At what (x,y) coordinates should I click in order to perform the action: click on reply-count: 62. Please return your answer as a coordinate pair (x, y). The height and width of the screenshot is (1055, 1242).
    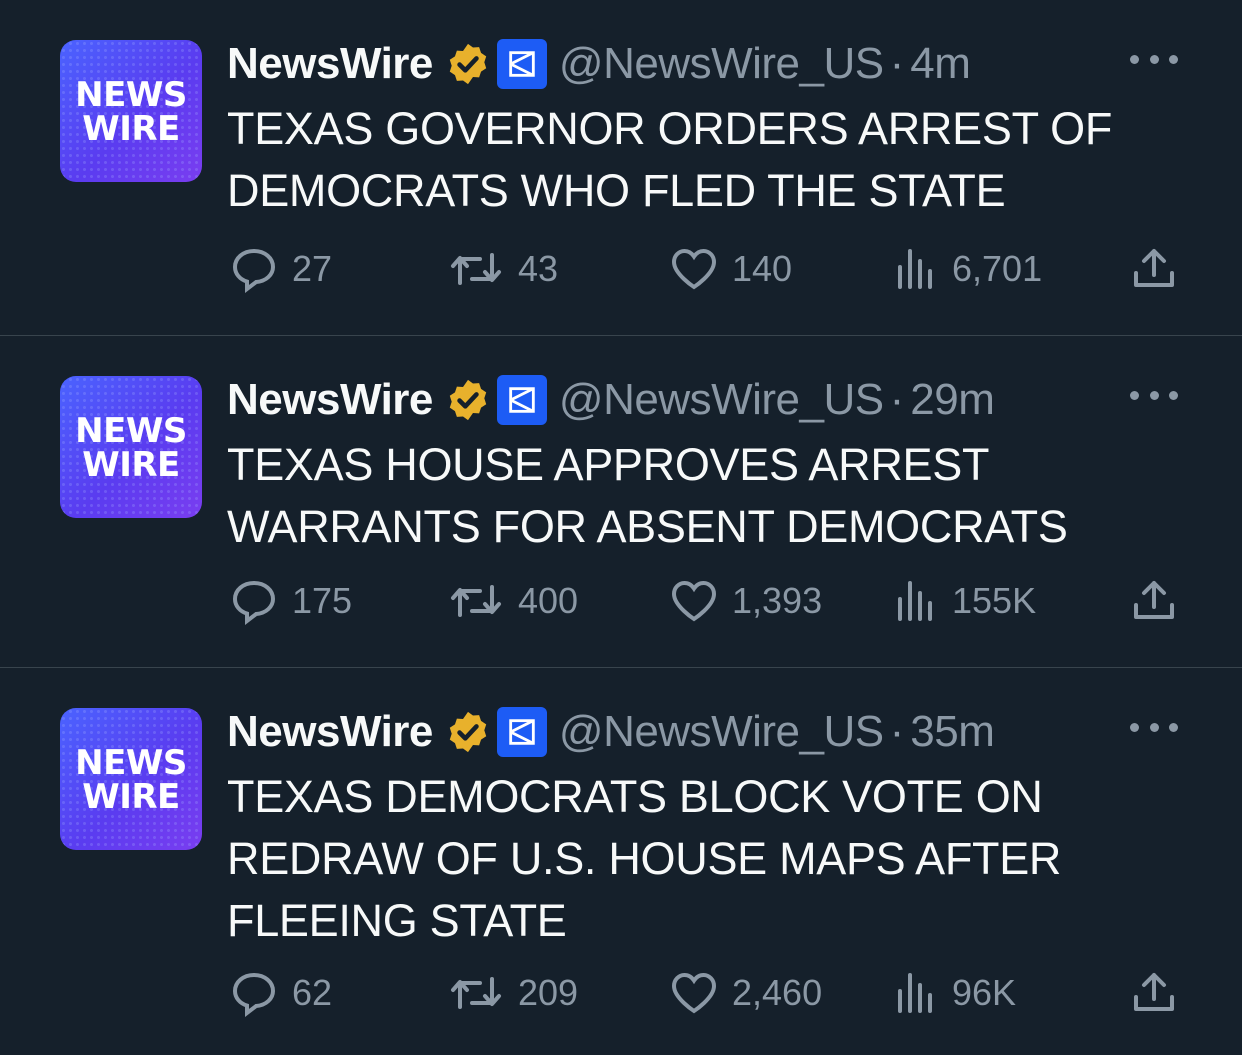
    Looking at the image, I should click on (312, 992).